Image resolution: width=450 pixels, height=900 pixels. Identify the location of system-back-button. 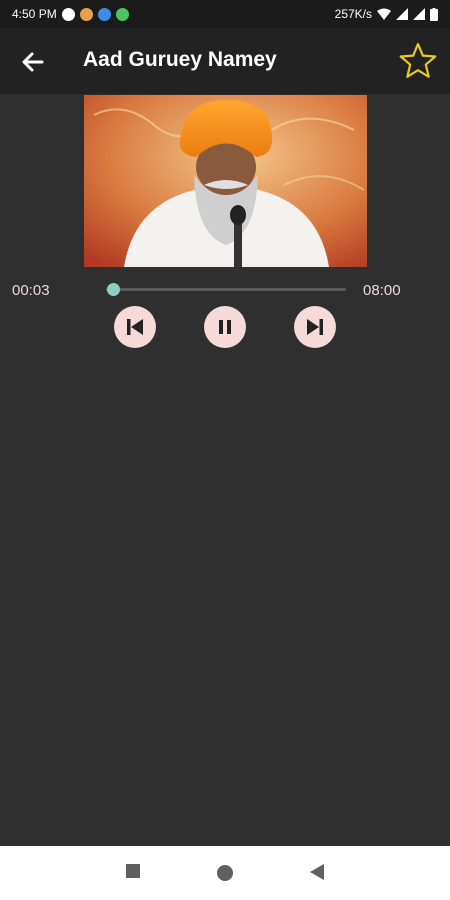
(317, 874).